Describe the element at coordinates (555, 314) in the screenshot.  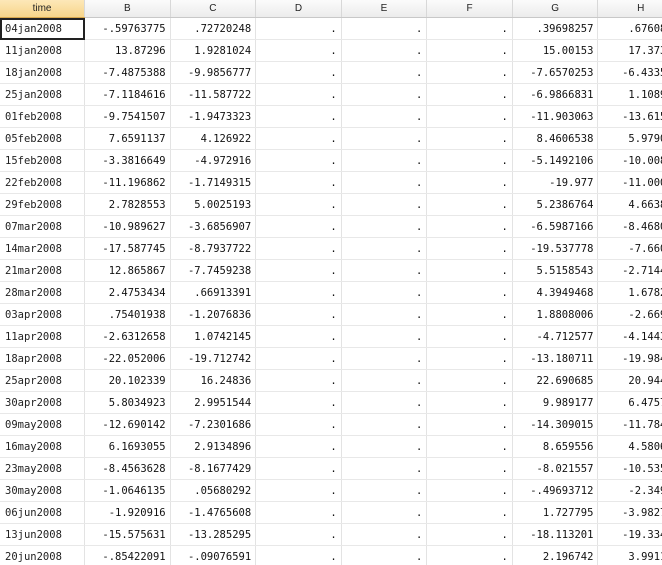
I see `data-cell: 1.8808006` at that location.